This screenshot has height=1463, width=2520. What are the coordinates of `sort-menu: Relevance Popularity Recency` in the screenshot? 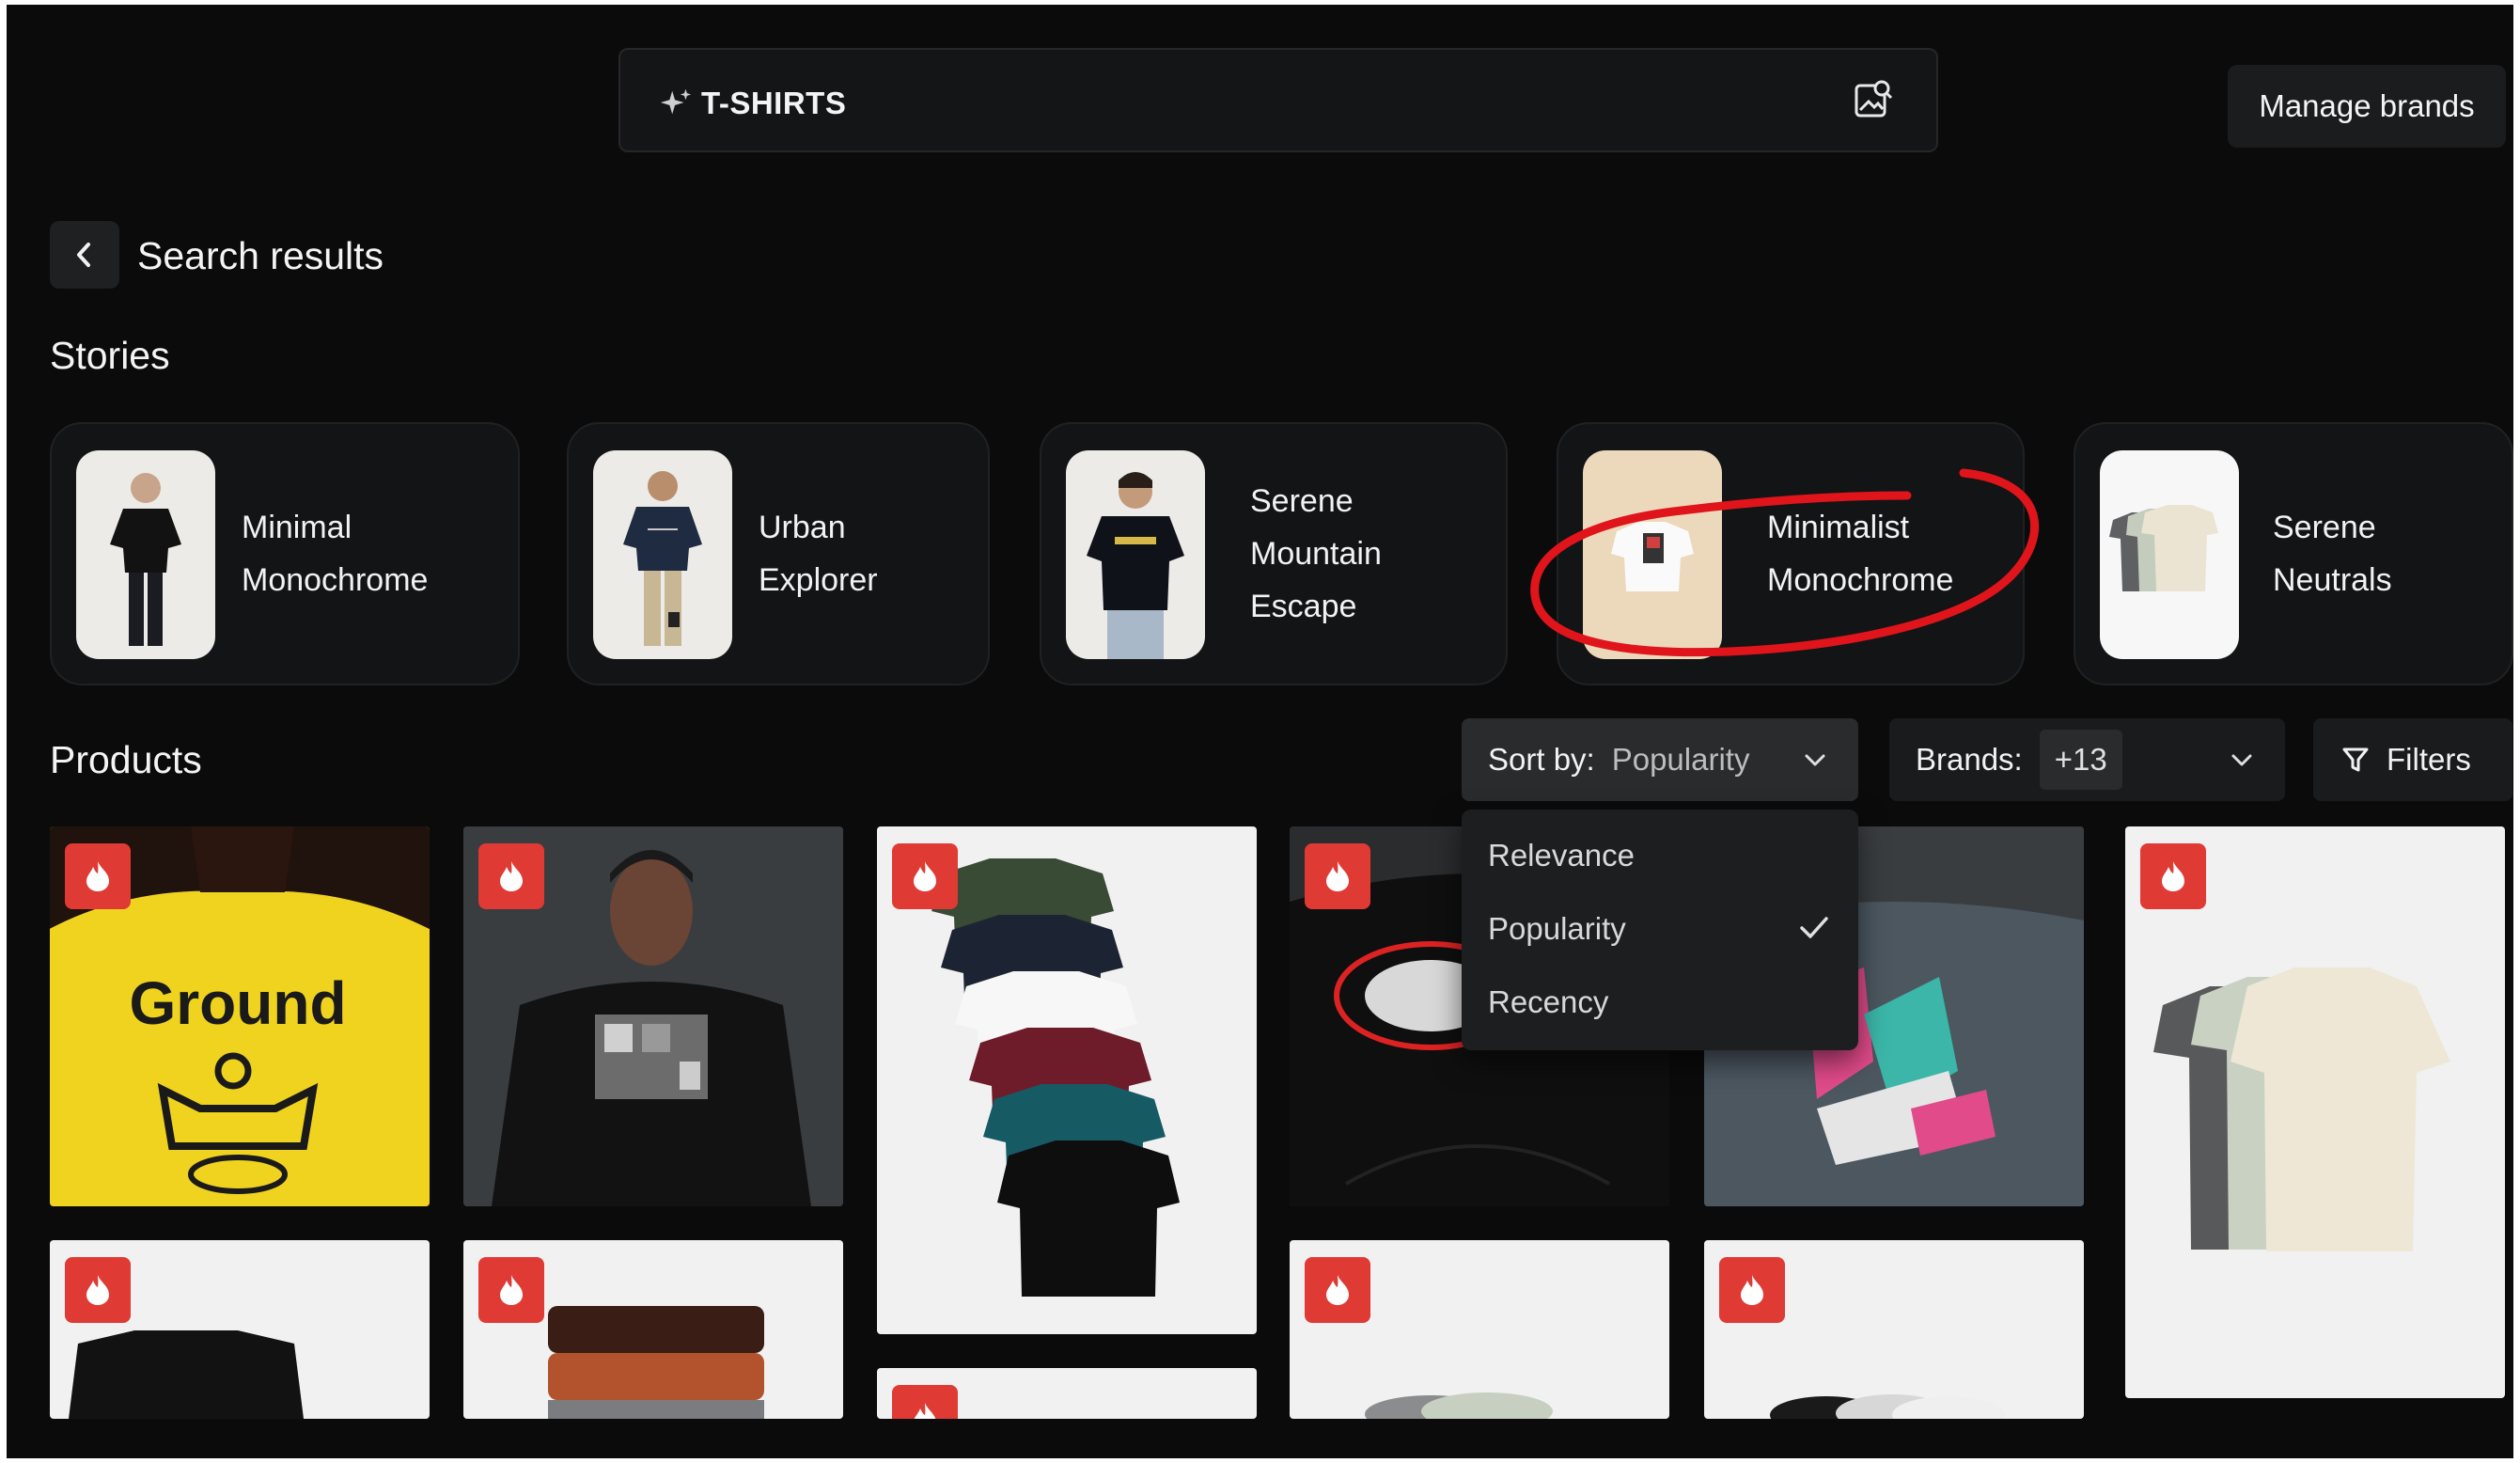 It's located at (1660, 930).